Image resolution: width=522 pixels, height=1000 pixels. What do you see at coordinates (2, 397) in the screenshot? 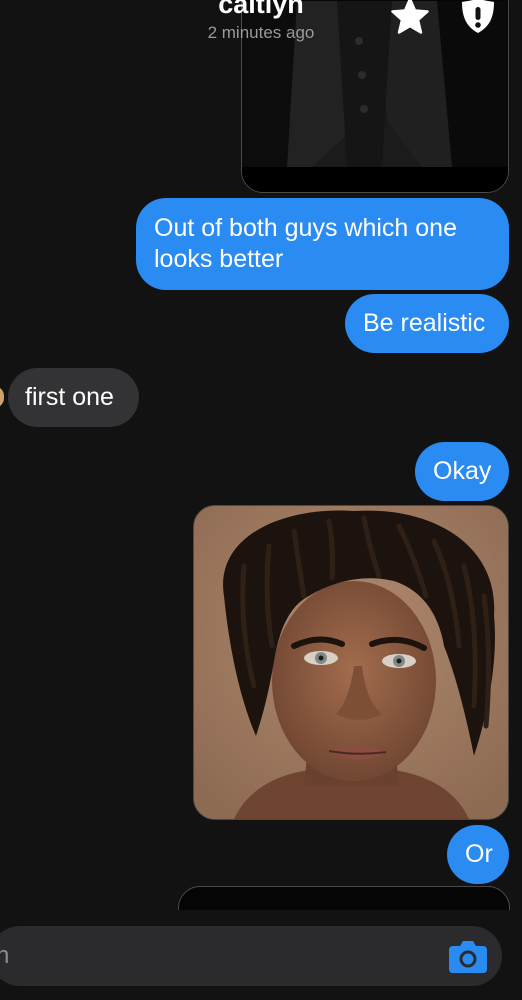
I see `contact-avatar` at bounding box center [2, 397].